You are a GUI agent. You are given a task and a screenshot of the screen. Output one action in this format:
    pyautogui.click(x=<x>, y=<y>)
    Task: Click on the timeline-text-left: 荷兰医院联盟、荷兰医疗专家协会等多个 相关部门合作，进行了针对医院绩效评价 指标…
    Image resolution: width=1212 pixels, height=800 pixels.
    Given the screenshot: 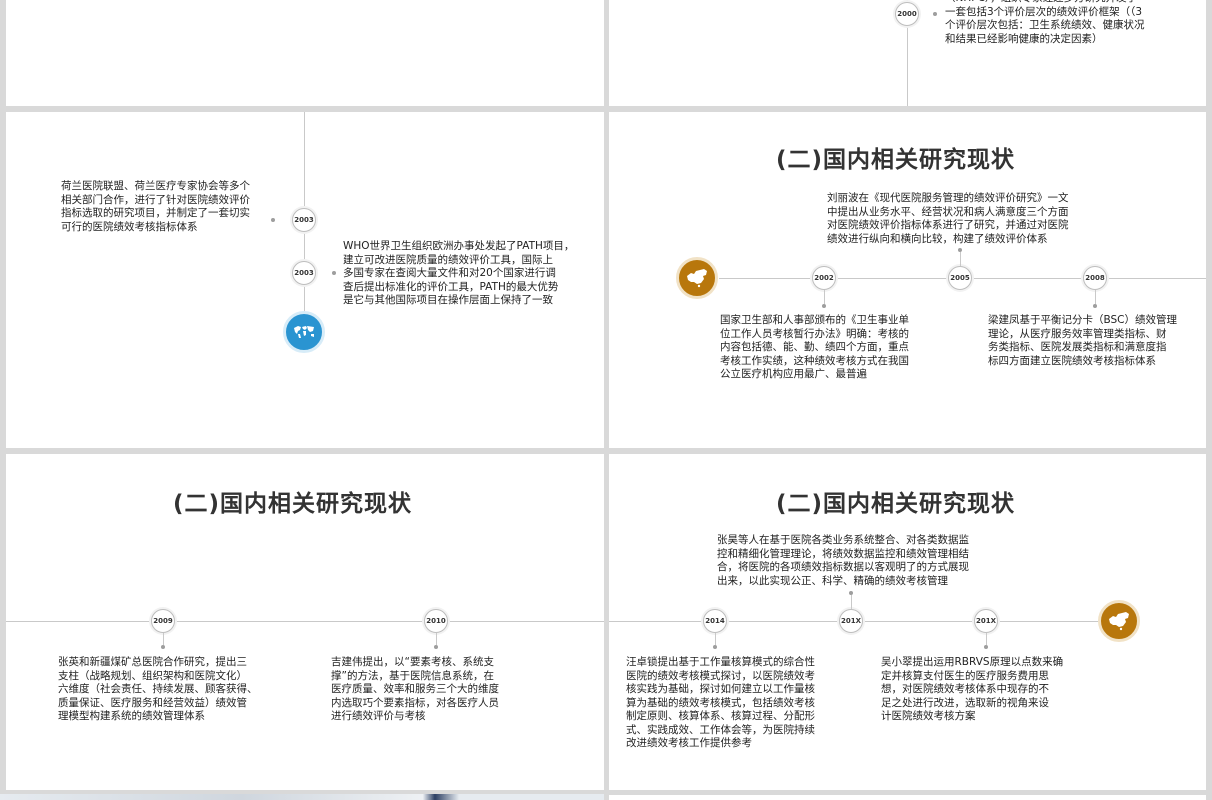 What is the action you would take?
    pyautogui.click(x=155, y=206)
    